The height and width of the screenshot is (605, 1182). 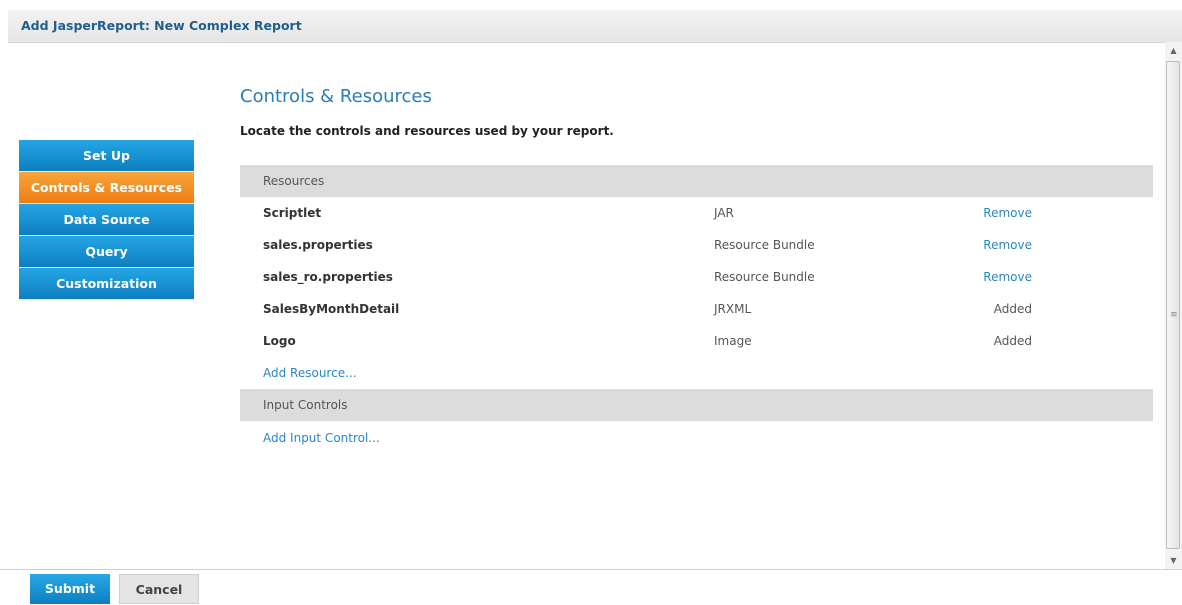 What do you see at coordinates (328, 277) in the screenshot?
I see `resource-name: sales_ro.properties` at bounding box center [328, 277].